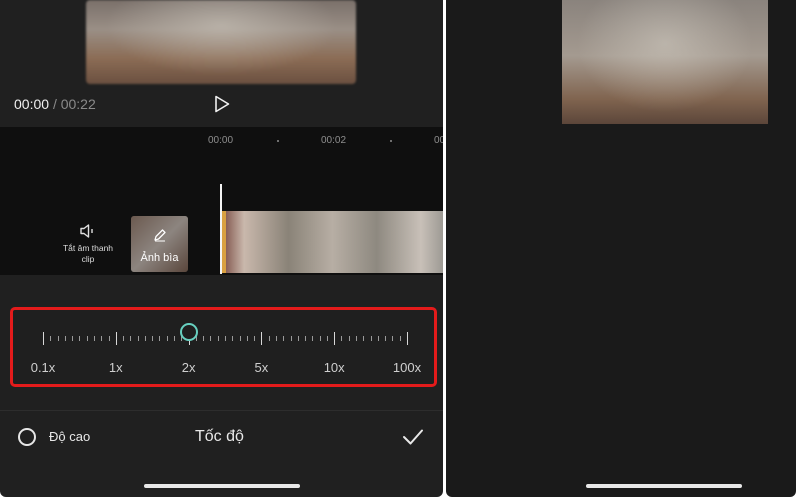 This screenshot has width=799, height=500. What do you see at coordinates (219, 436) in the screenshot?
I see `panel-title: Tốc độ` at bounding box center [219, 436].